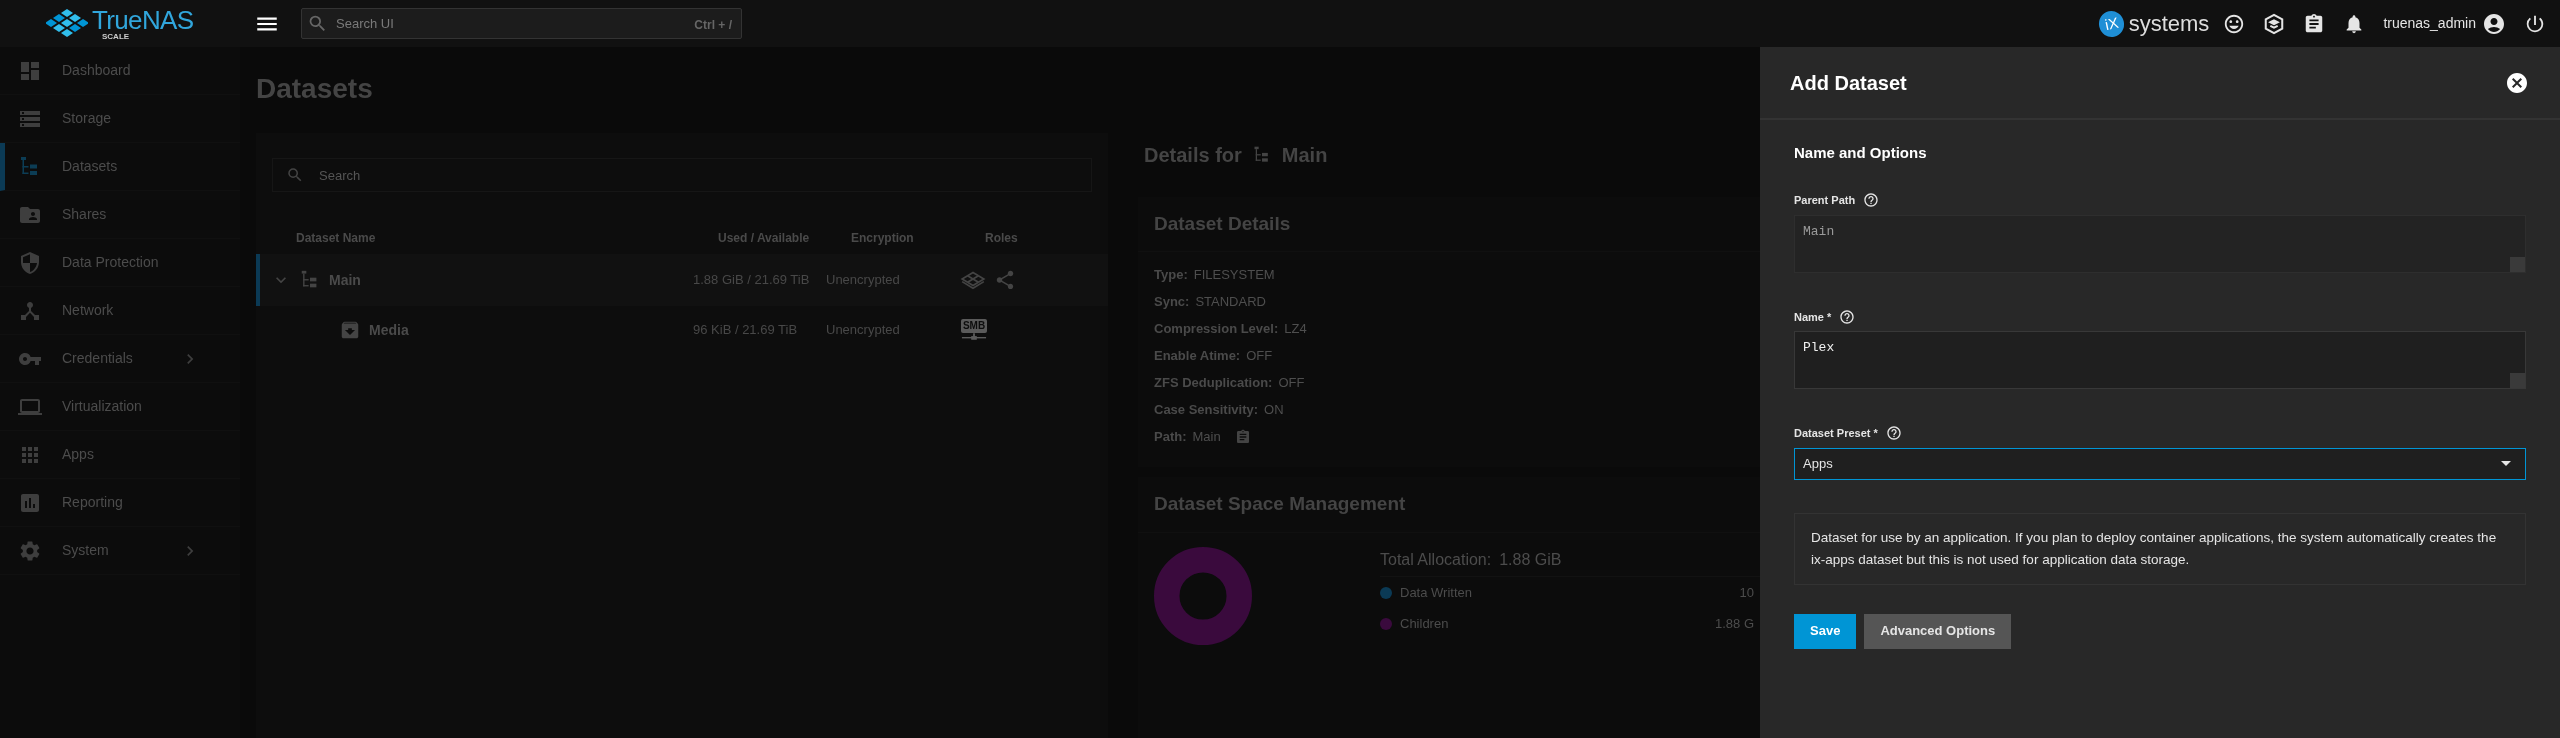  What do you see at coordinates (2160, 548) in the screenshot?
I see `preset-description: Dataset for use by an application. If you plan to deploy container applications, the system automatically creates the ix-apps dataset but this is not used for application data storage.` at bounding box center [2160, 548].